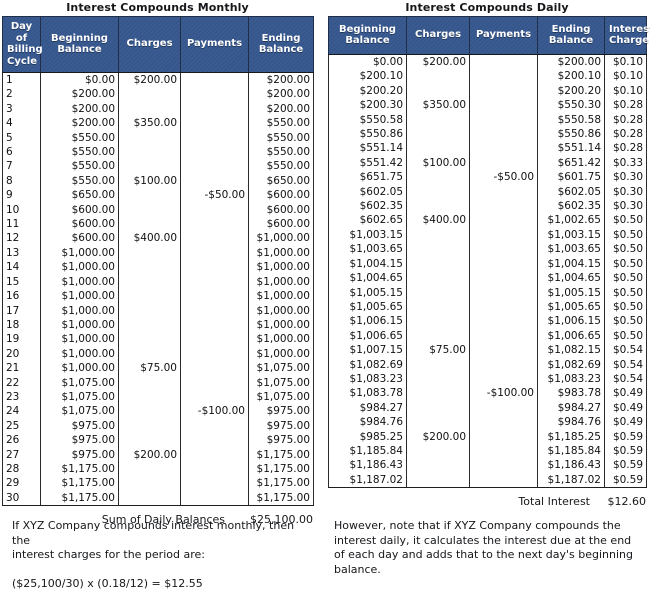 The image size is (650, 591). Describe the element at coordinates (150, 123) in the screenshot. I see `cell-value: $350.00` at that location.